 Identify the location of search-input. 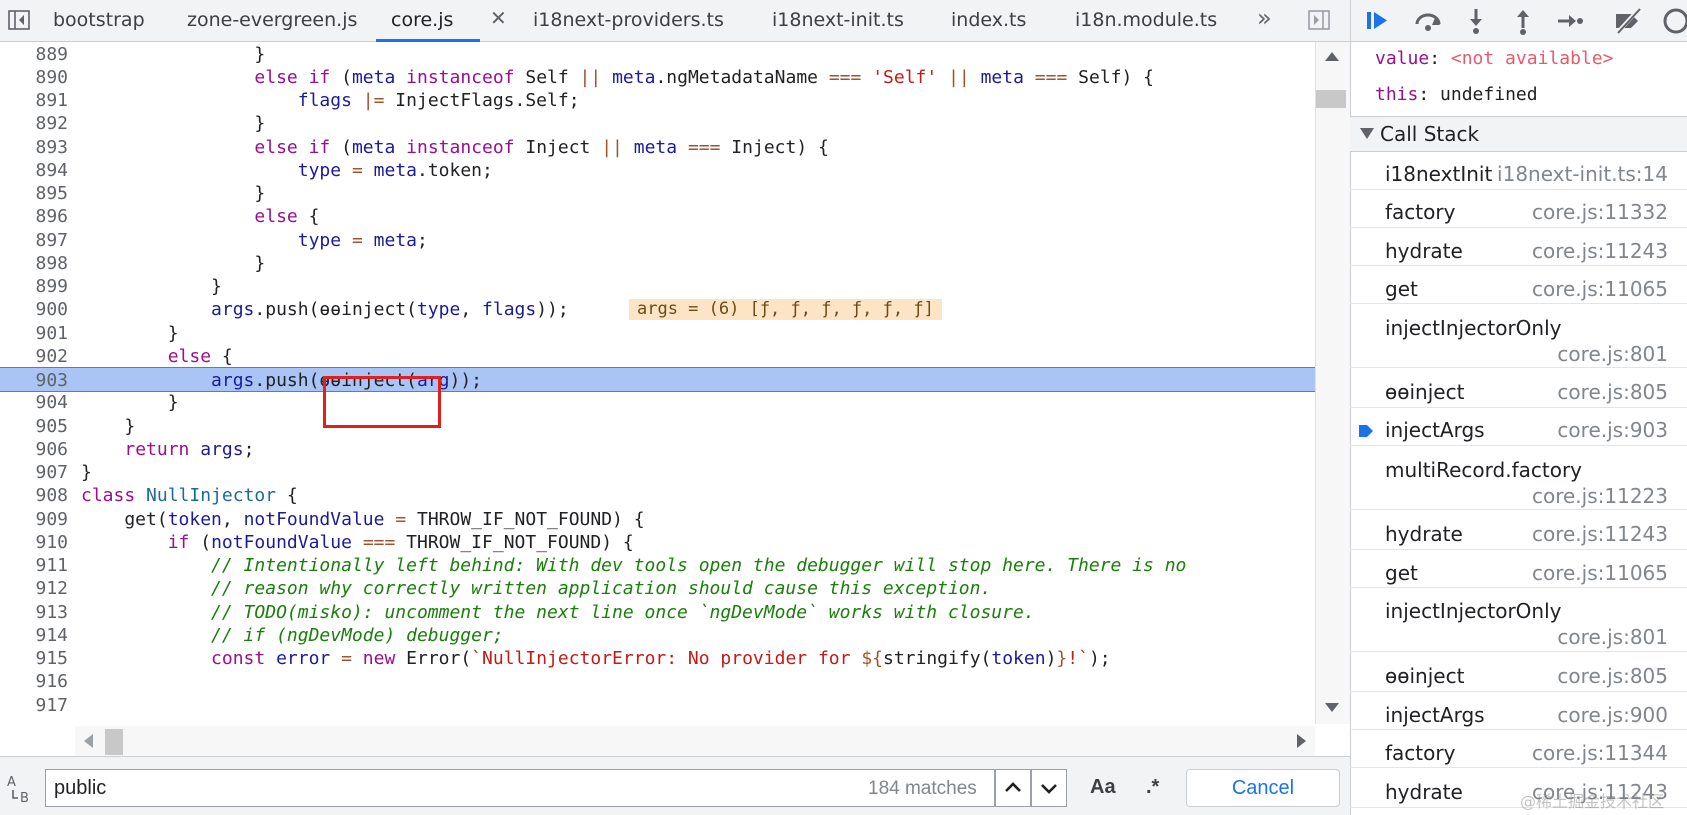
(434, 788).